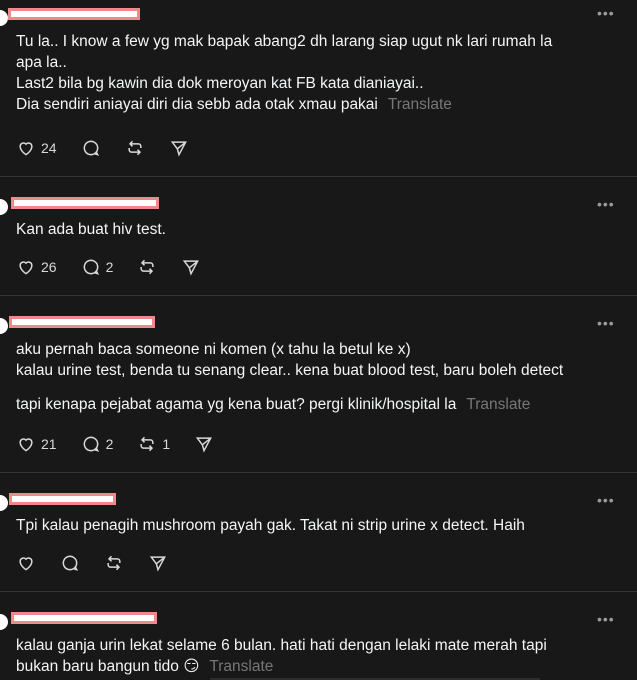 The height and width of the screenshot is (680, 637). Describe the element at coordinates (114, 148) in the screenshot. I see `action-bar: 24` at that location.